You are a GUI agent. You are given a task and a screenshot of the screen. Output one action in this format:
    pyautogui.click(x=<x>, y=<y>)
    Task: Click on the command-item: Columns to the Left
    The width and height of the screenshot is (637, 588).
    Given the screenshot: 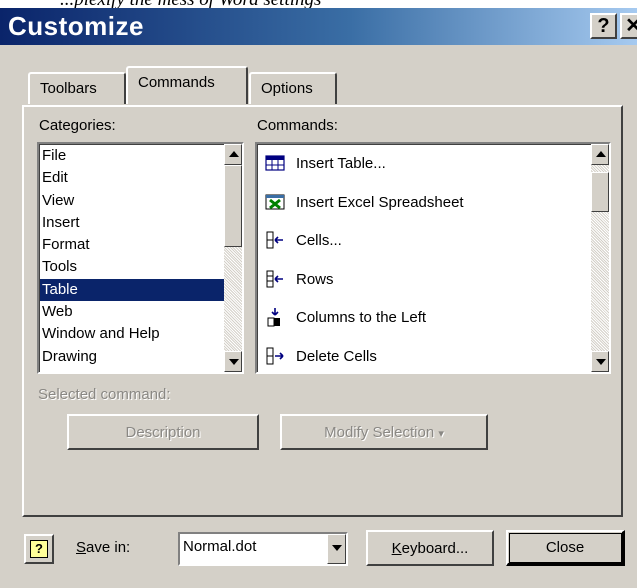 What is the action you would take?
    pyautogui.click(x=424, y=318)
    